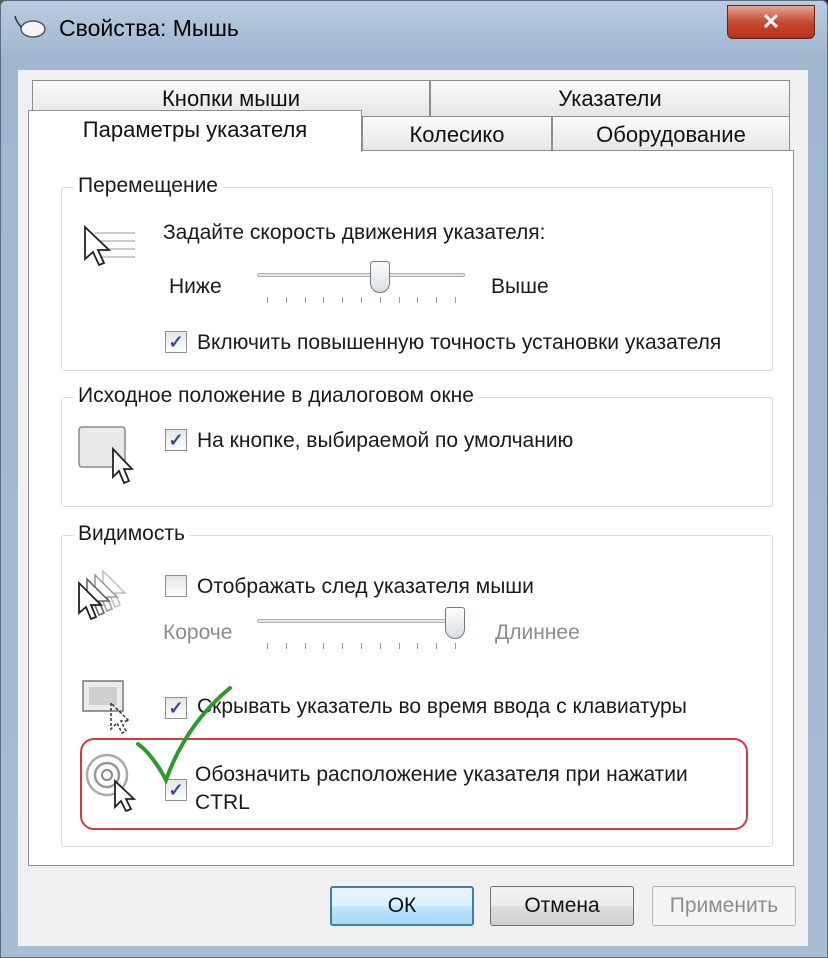  What do you see at coordinates (354, 232) in the screenshot?
I see `speed-prompt: Задайте скорость движения указателя:` at bounding box center [354, 232].